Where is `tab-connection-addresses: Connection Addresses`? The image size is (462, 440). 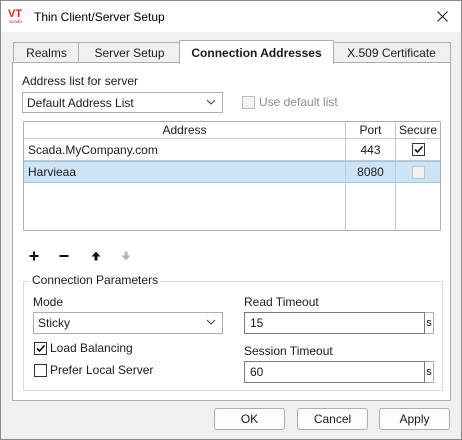
tab-connection-addresses: Connection Addresses is located at coordinates (256, 52).